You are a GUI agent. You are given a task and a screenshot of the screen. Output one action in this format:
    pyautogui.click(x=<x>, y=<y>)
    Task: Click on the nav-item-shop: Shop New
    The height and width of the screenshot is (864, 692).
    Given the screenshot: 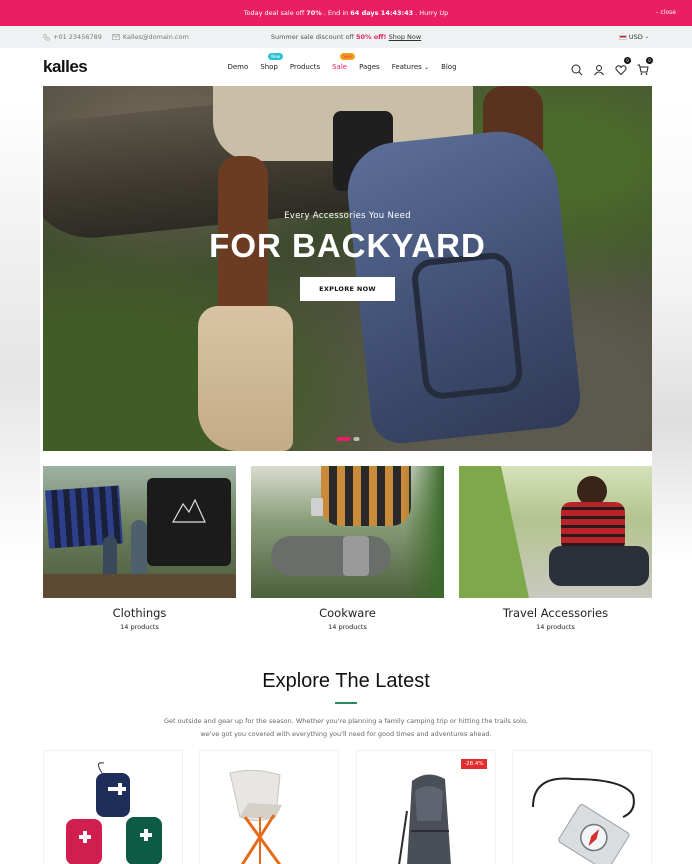 What is the action you would take?
    pyautogui.click(x=271, y=62)
    